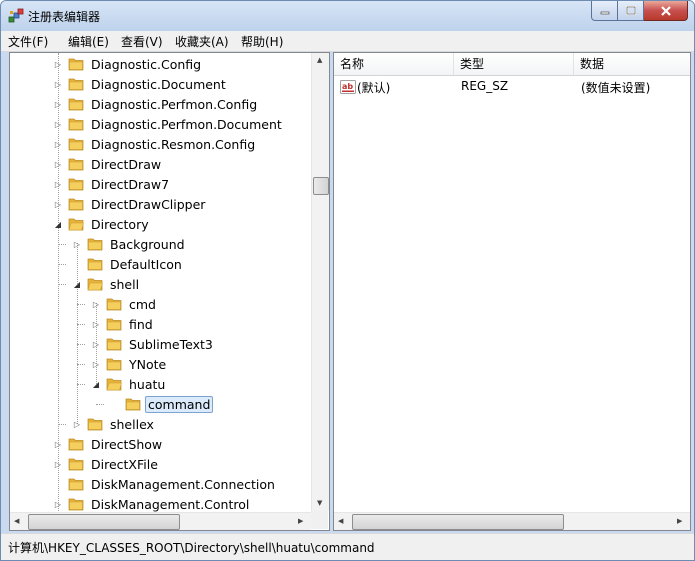  Describe the element at coordinates (106, 284) in the screenshot. I see `tree-item-shell: ◢ shell` at that location.